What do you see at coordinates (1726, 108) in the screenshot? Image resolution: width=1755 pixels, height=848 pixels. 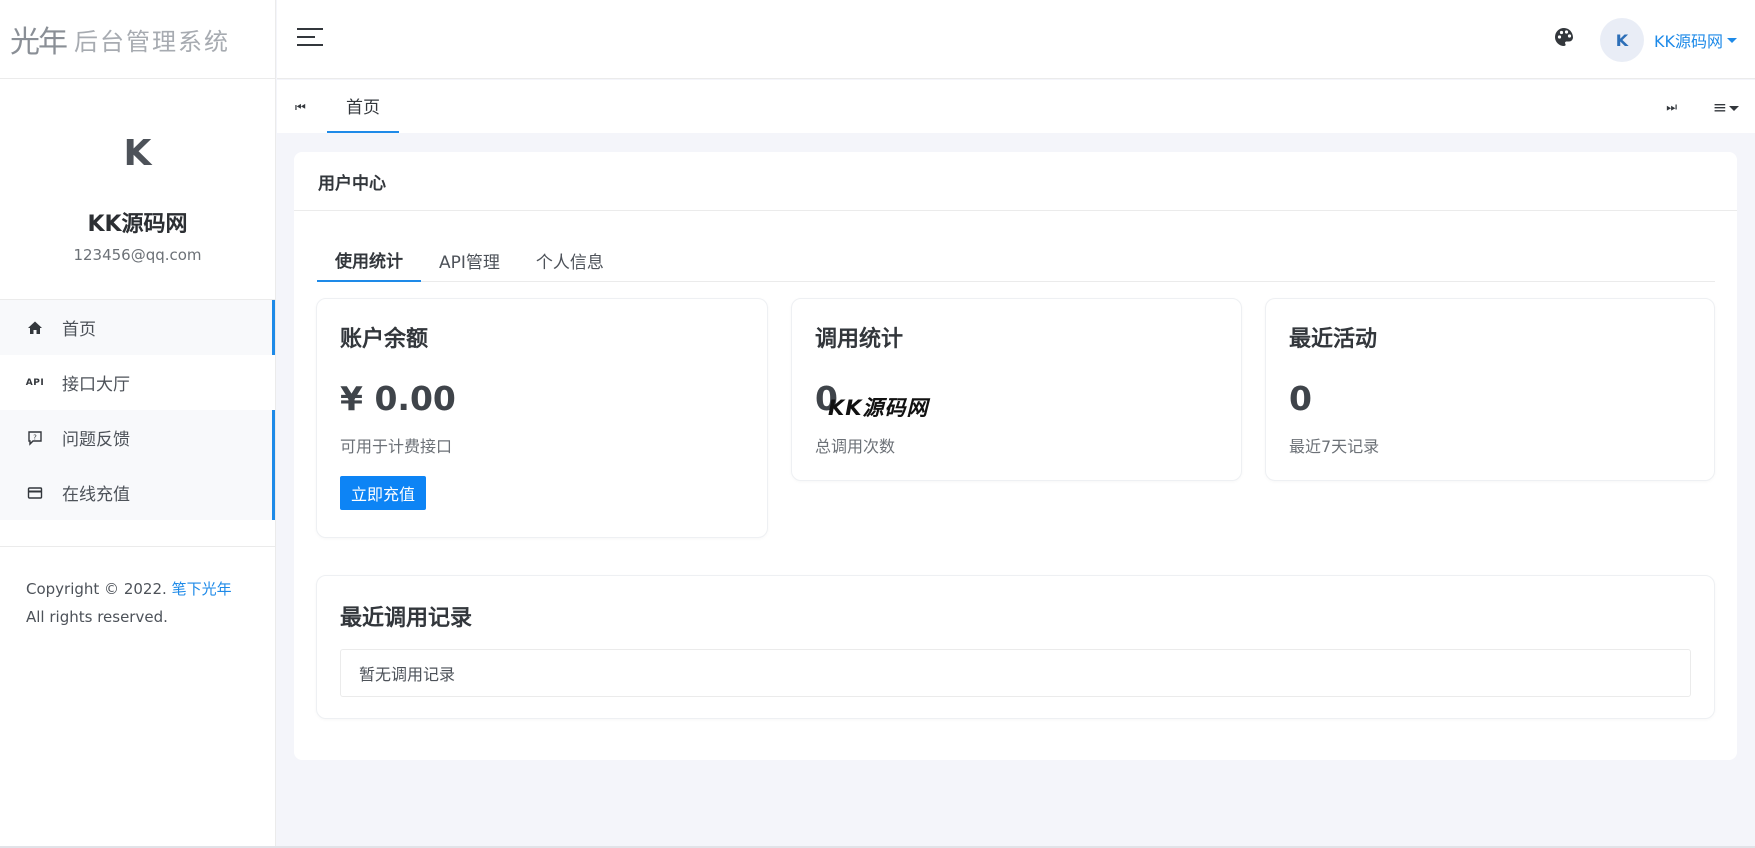 I see `tab-menu-icon: ≡` at bounding box center [1726, 108].